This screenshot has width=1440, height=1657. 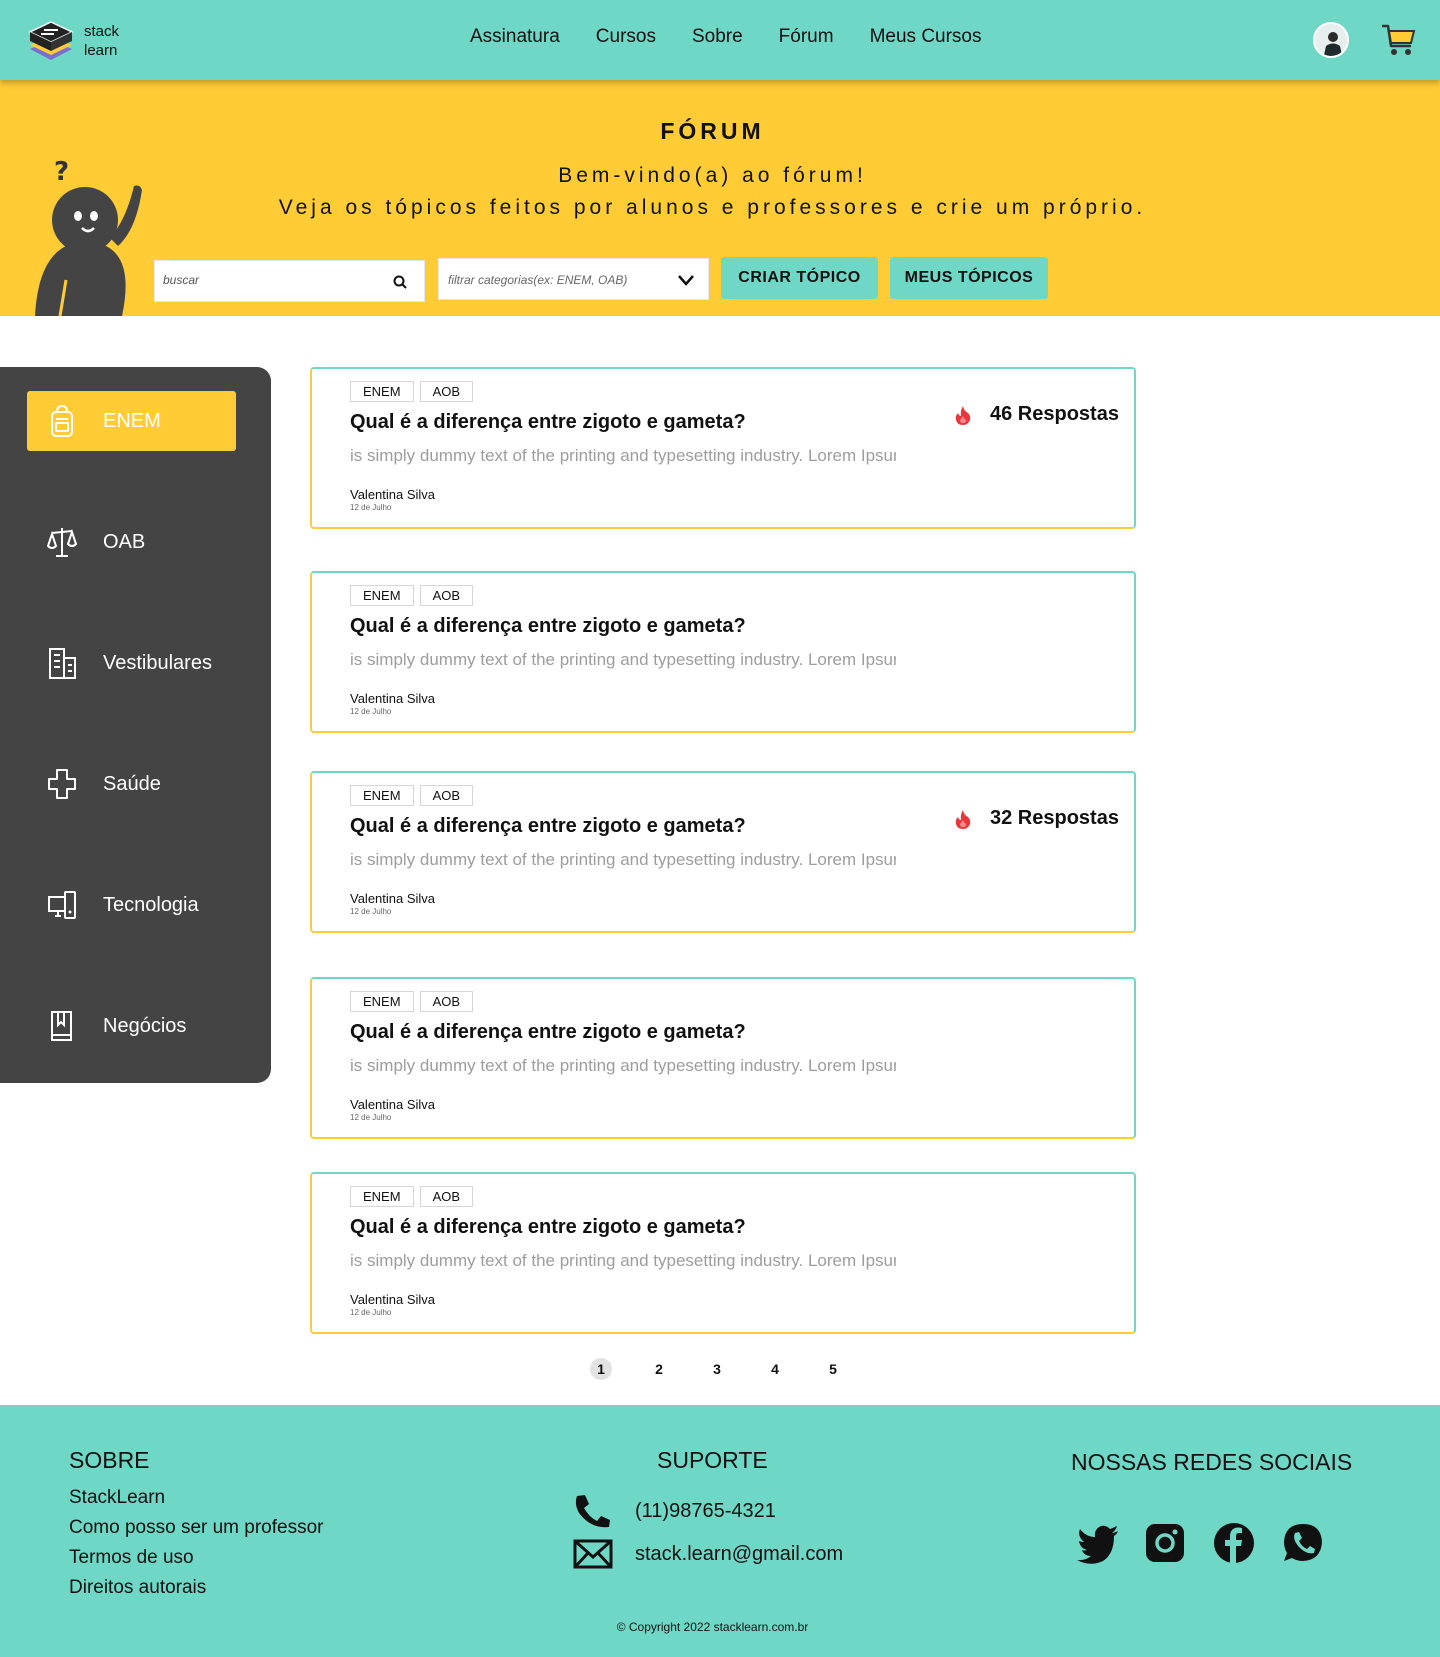 I want to click on category-filter-select: filtrar categorias(ex: ENEM, OAB), so click(x=573, y=279).